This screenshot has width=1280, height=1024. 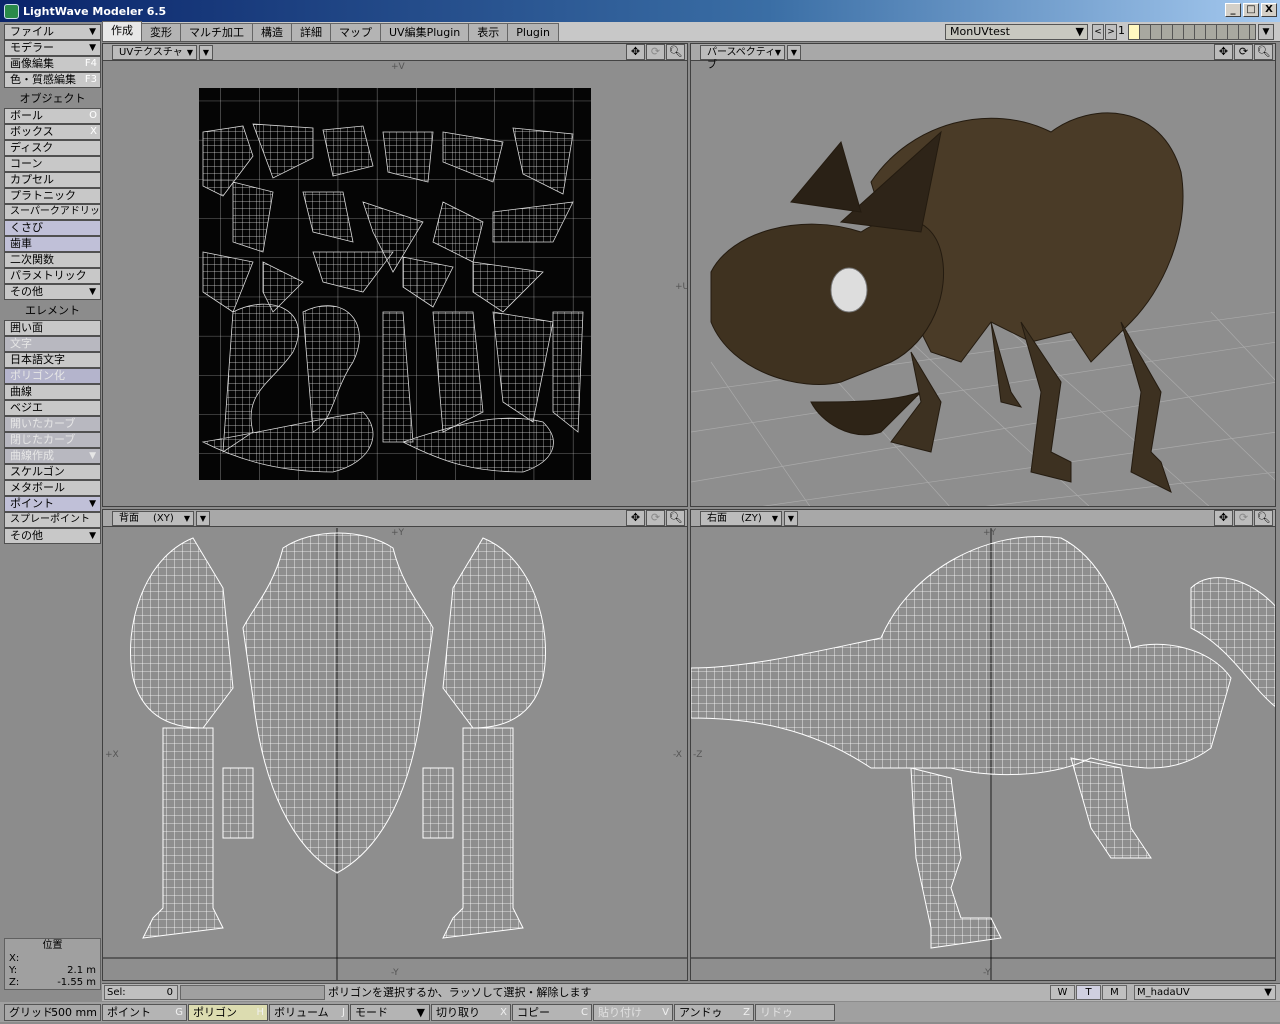 I want to click on closed-curve-button: 閉じたカーブ, so click(x=52, y=440).